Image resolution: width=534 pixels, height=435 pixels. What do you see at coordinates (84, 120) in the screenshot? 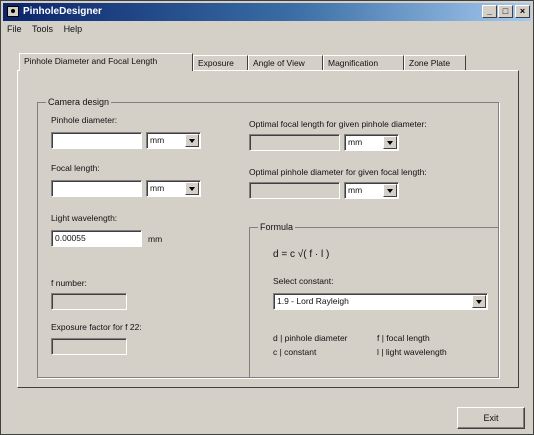
I see `pinhole-diameter-label: Pinhole diameter:` at bounding box center [84, 120].